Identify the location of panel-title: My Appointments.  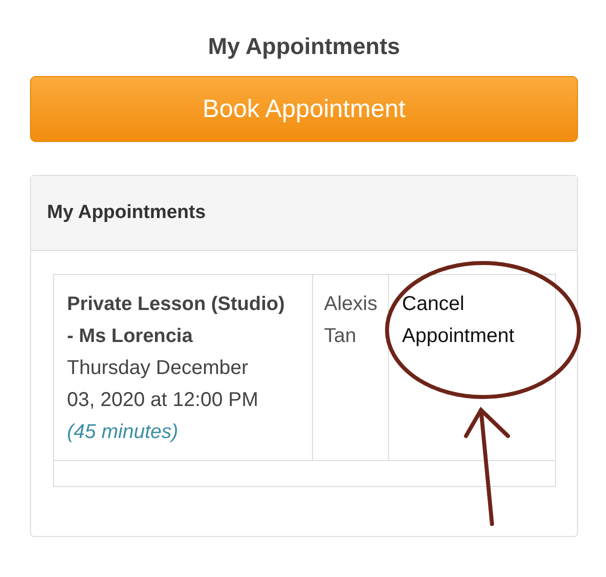
(126, 213).